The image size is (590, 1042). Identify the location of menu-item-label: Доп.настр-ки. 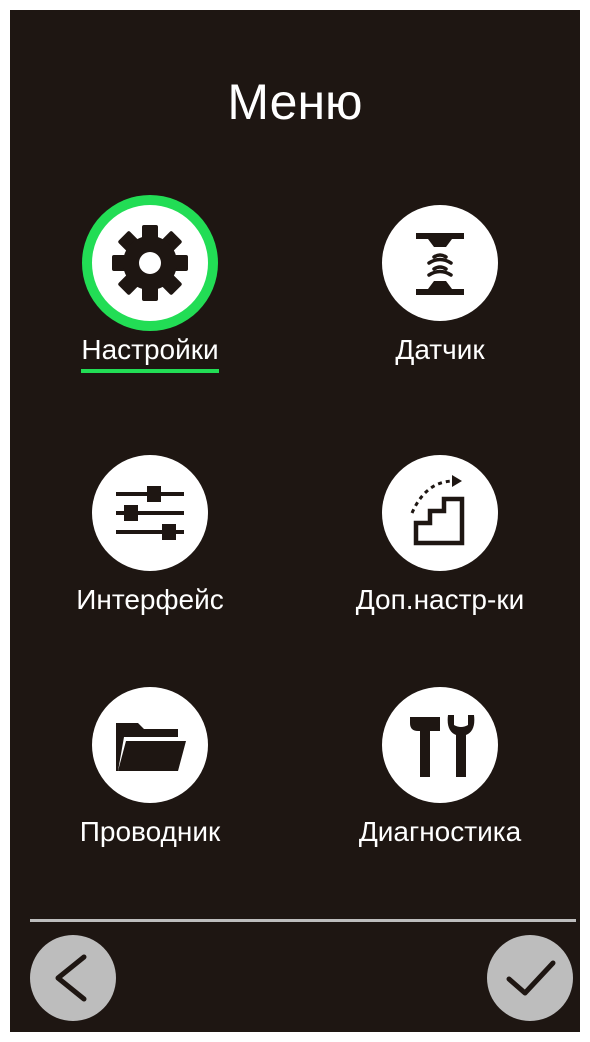
(440, 599).